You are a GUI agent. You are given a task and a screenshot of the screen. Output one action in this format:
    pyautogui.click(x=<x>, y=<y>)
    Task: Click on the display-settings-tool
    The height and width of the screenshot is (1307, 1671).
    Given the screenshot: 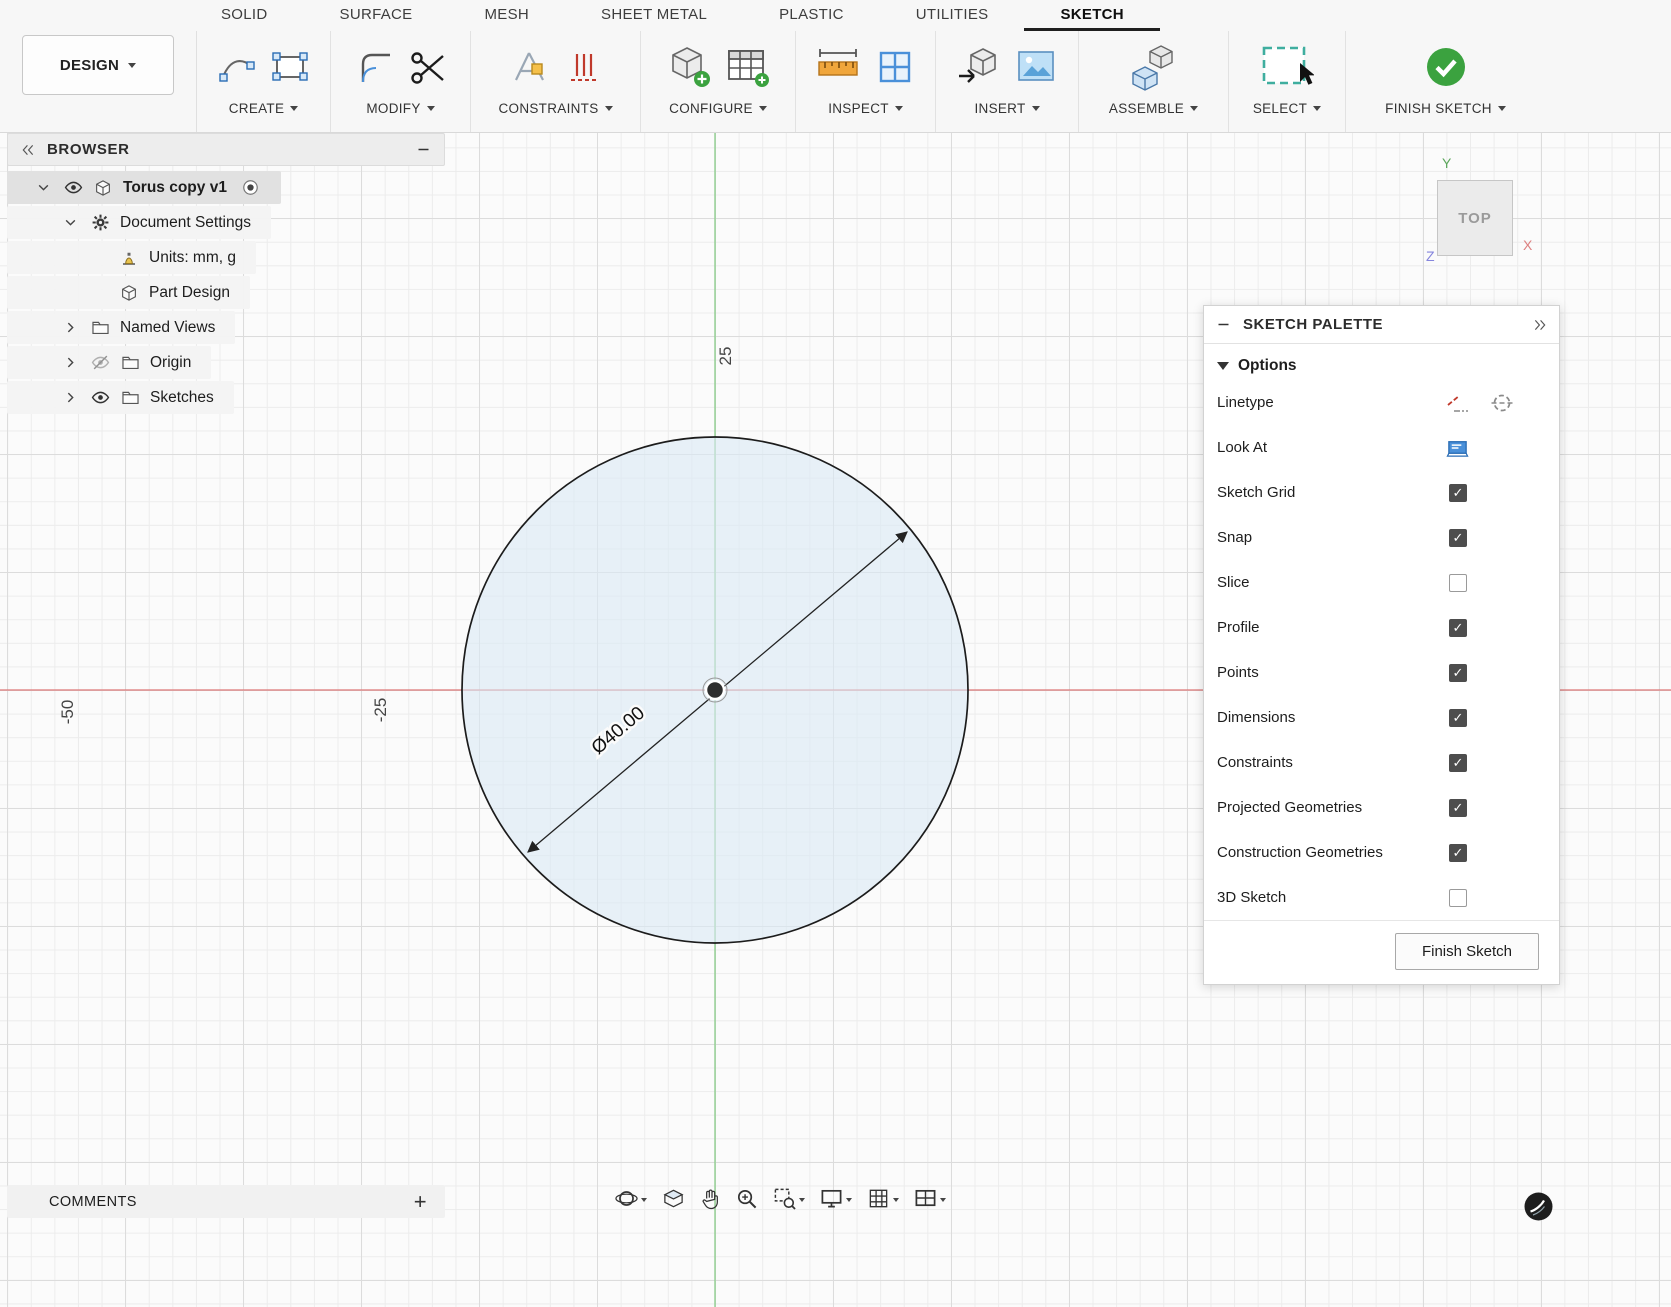 What is the action you would take?
    pyautogui.click(x=836, y=1198)
    